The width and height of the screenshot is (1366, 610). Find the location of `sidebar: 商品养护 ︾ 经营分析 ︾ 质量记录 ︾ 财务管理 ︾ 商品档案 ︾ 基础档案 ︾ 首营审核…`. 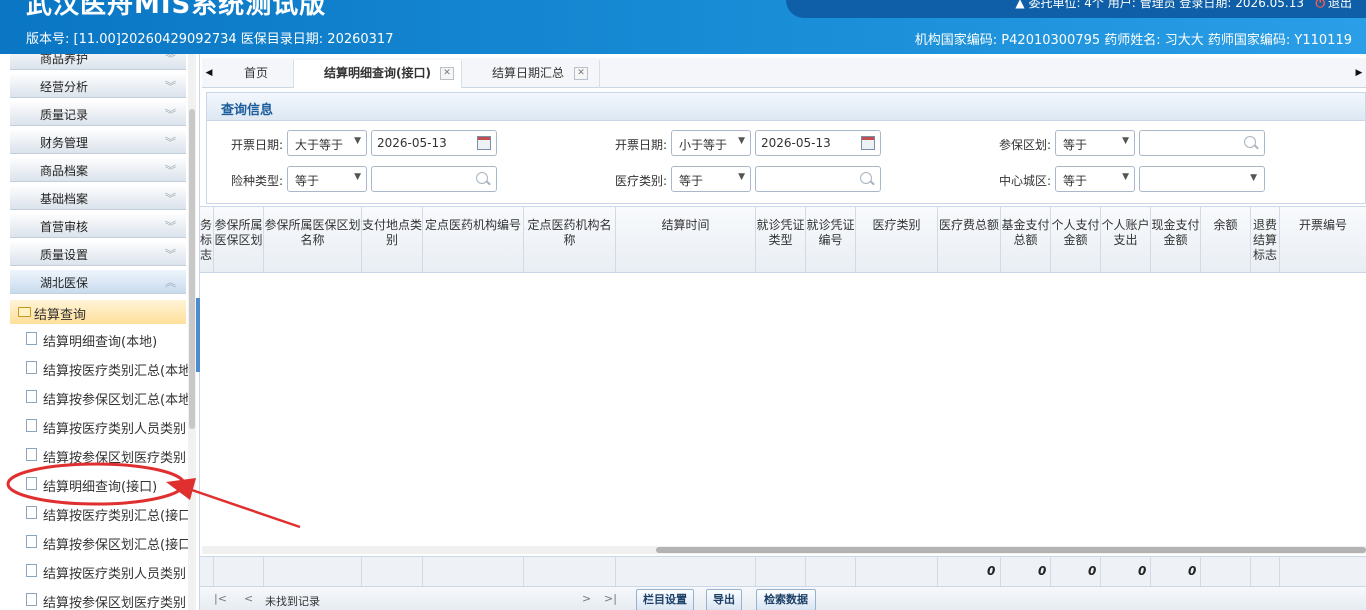

sidebar: 商品养护 ︾ 经营分析 ︾ 质量记录 ︾ 财务管理 ︾ 商品档案 ︾ 基础档案 ︾ 首营审核… is located at coordinates (100, 332).